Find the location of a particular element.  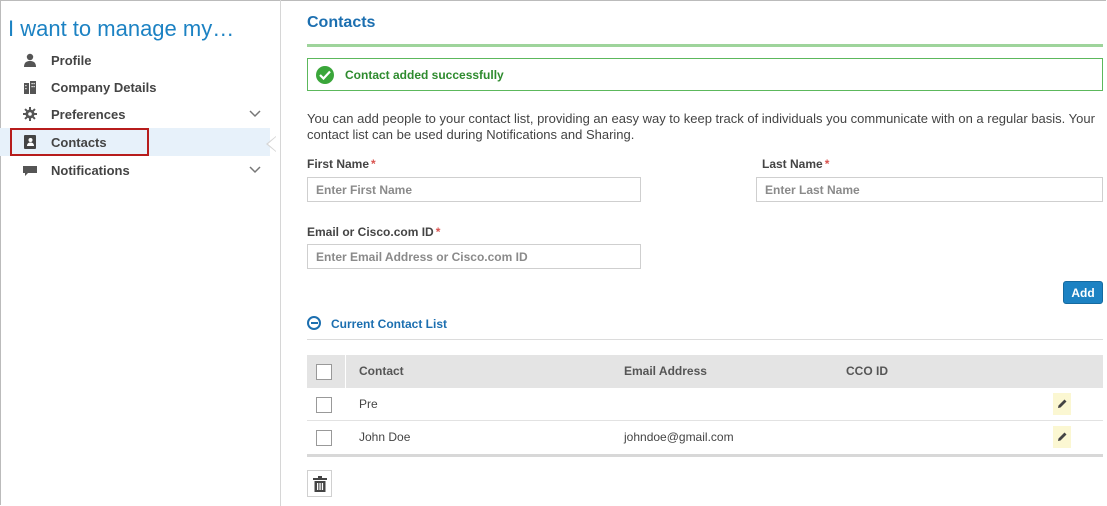

first-name-label: First Name * is located at coordinates (341, 164).